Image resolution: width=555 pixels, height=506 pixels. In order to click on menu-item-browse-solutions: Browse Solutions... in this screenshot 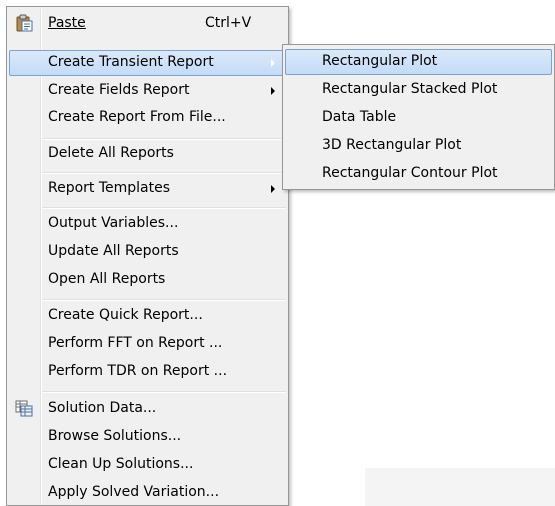, I will do `click(147, 437)`.